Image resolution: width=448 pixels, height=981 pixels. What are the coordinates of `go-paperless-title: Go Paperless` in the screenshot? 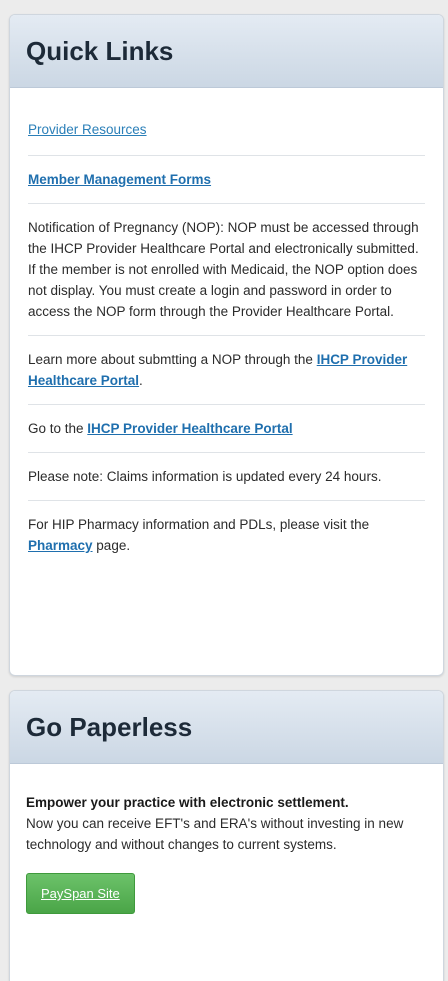 It's located at (109, 726).